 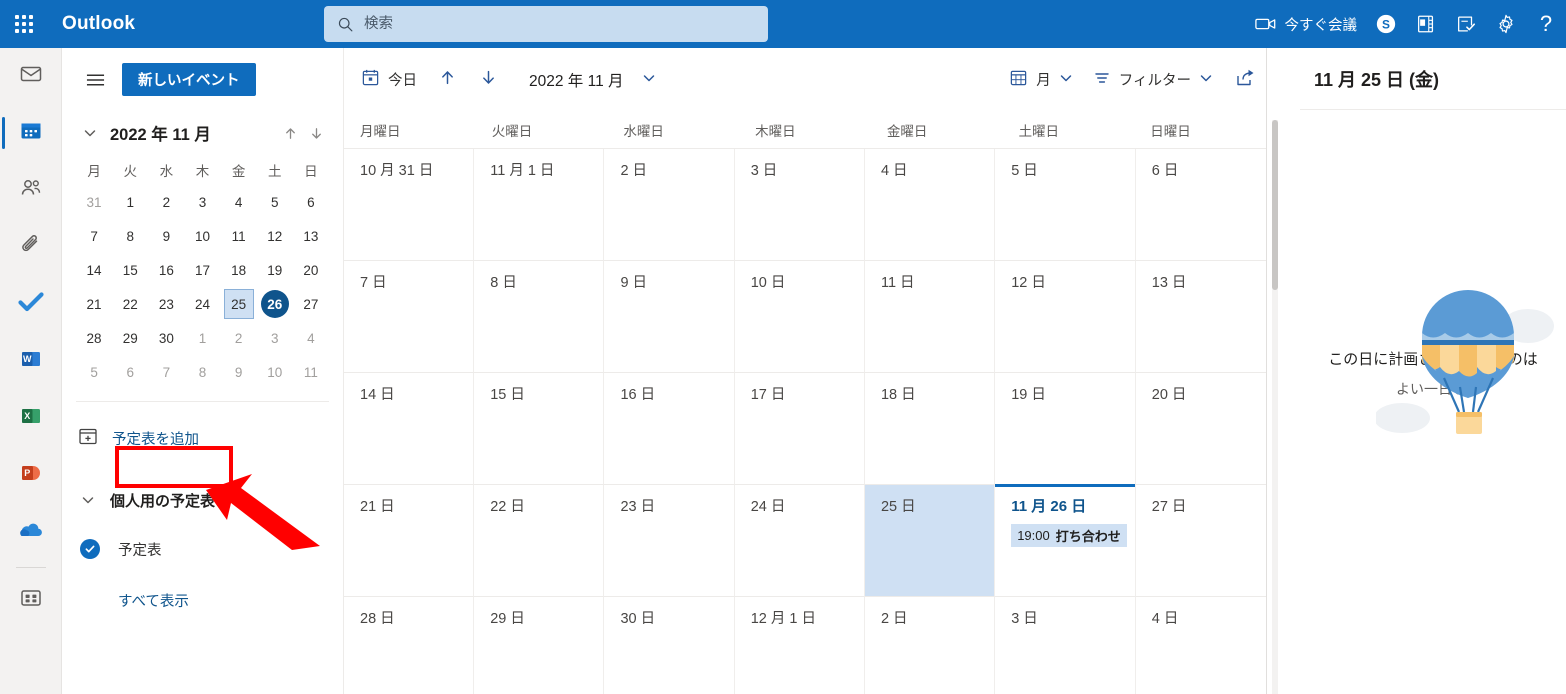 What do you see at coordinates (202, 270) in the screenshot?
I see `mini-calendar-day: 17` at bounding box center [202, 270].